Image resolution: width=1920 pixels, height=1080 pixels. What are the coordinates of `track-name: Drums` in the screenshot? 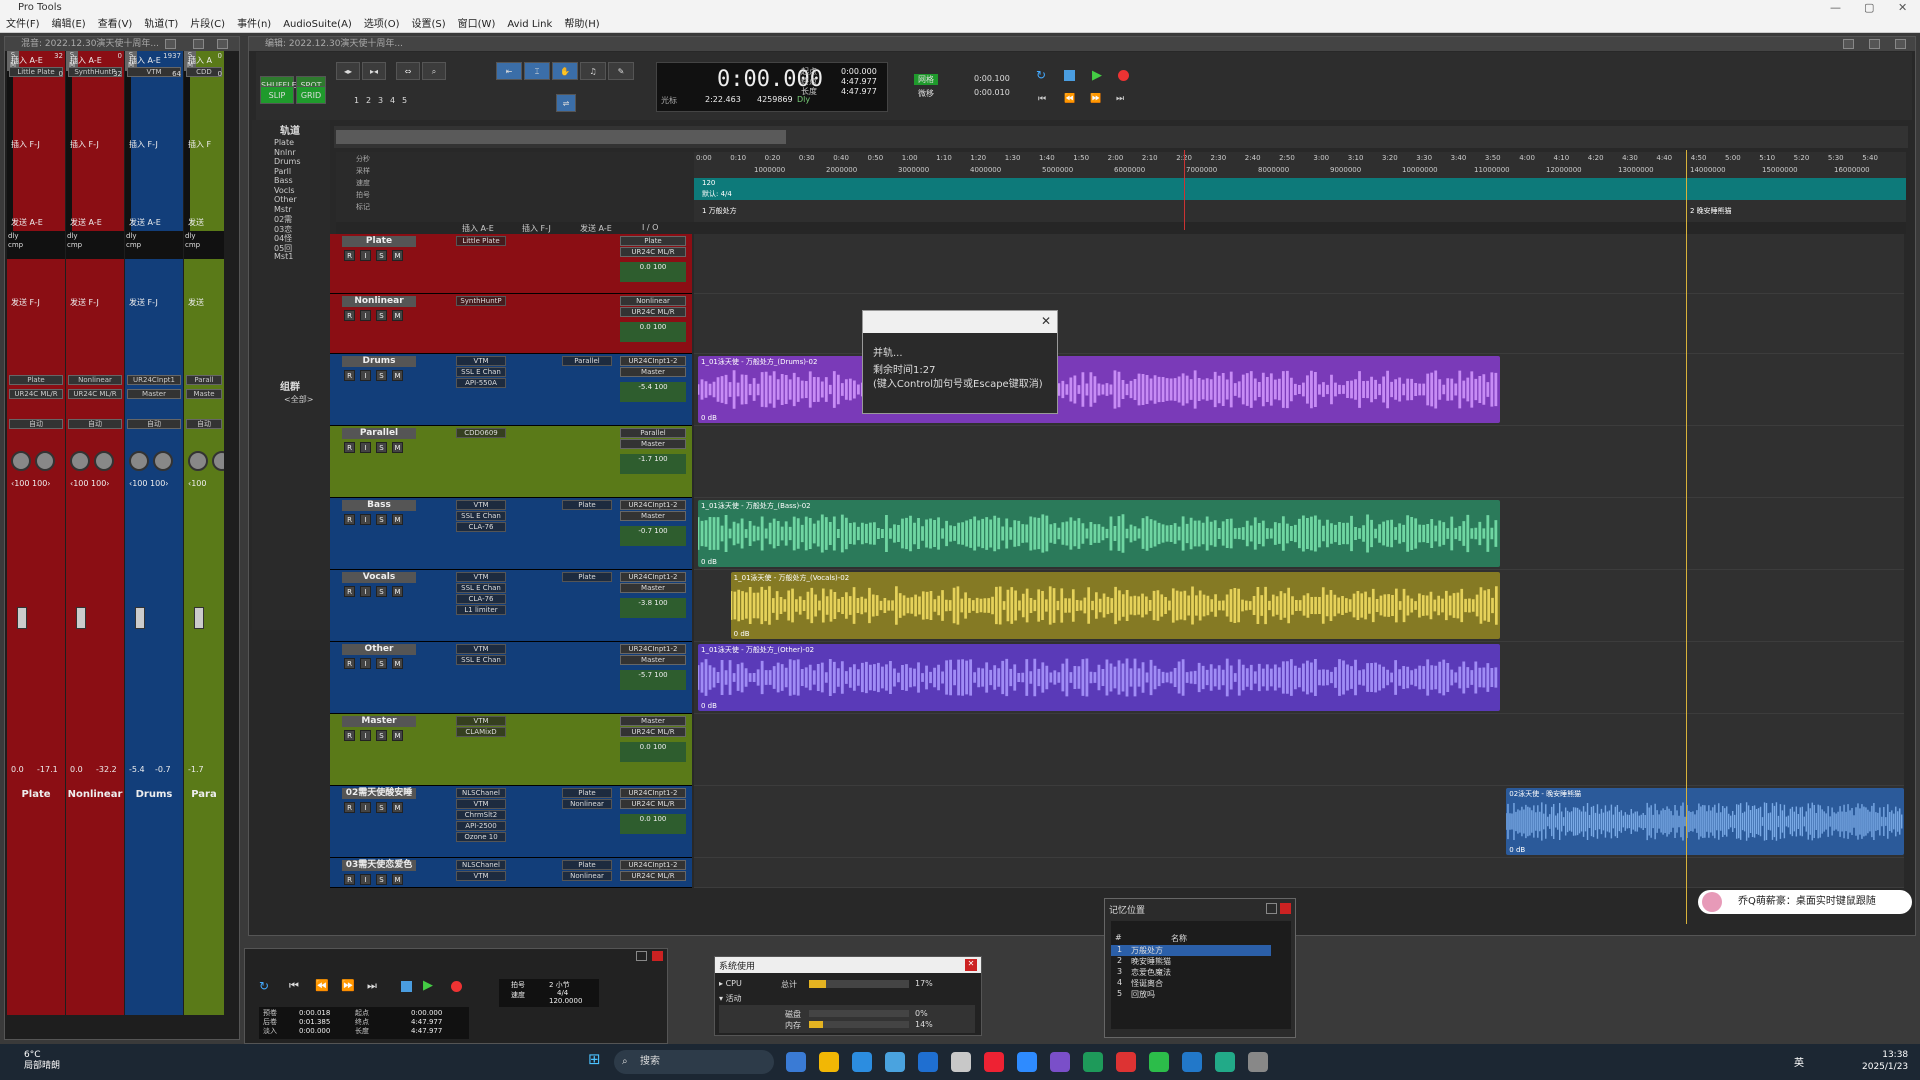 It's located at (379, 361).